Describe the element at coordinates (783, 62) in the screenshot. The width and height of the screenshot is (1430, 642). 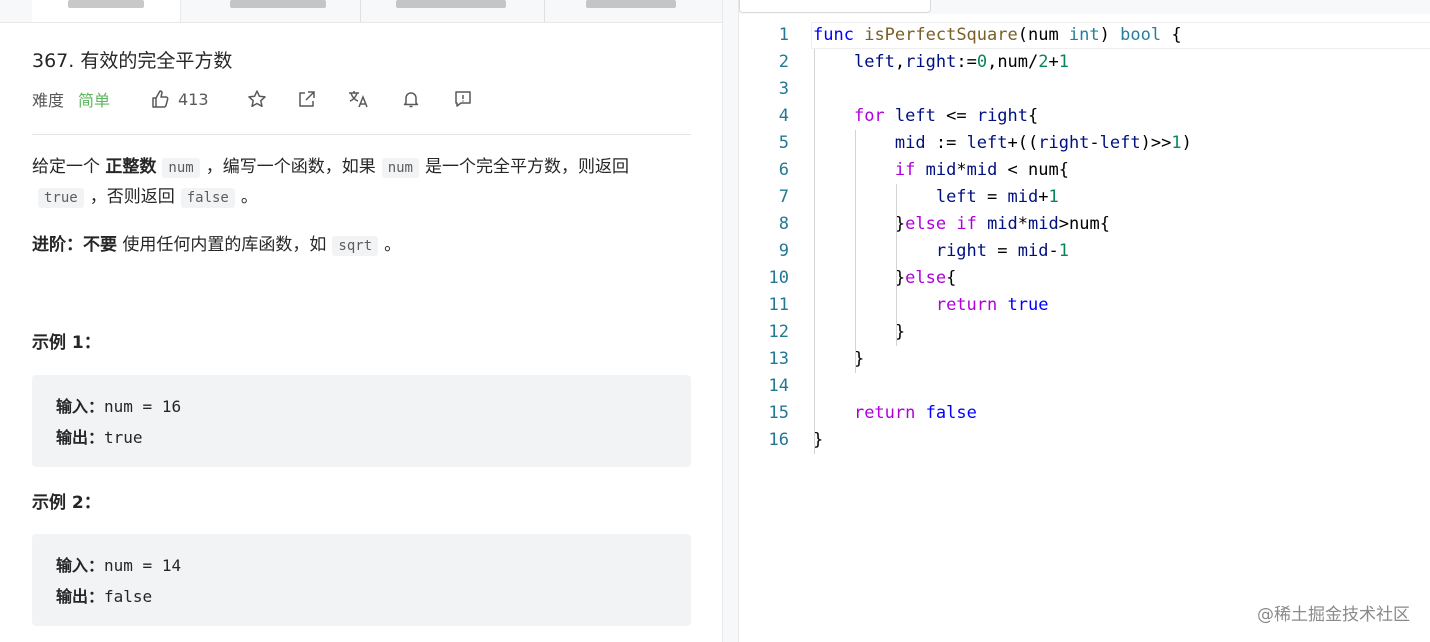
I see `line-number: 2` at that location.